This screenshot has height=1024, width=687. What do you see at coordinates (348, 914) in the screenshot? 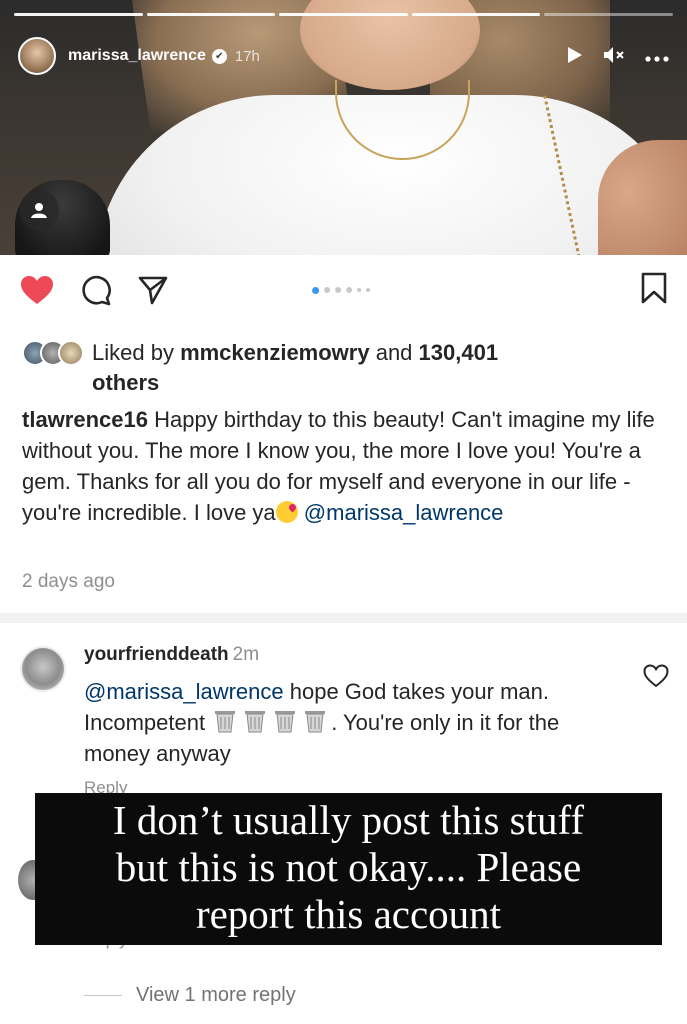
I see `overlay-line-3: report this account` at bounding box center [348, 914].